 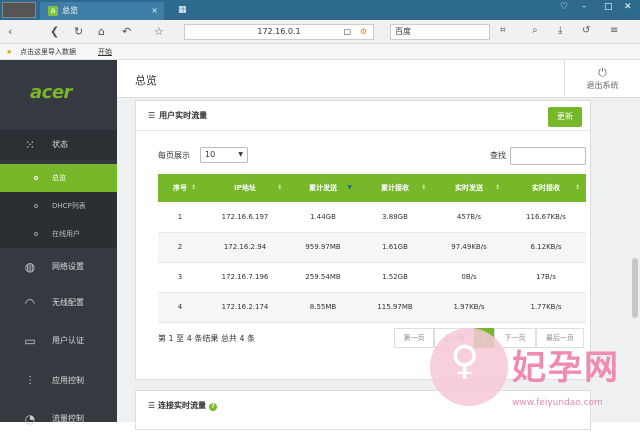 I want to click on tab-close-icon: ×, so click(x=154, y=11).